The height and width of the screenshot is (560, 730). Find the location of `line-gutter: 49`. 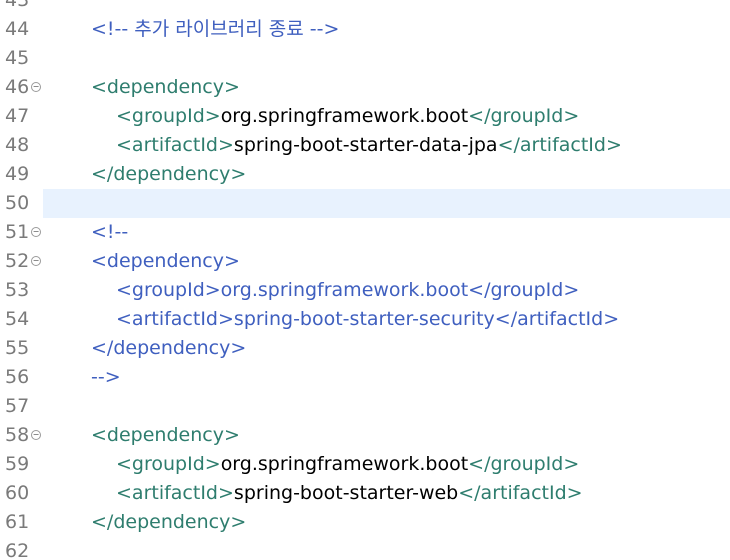

line-gutter: 49 is located at coordinates (21, 174).